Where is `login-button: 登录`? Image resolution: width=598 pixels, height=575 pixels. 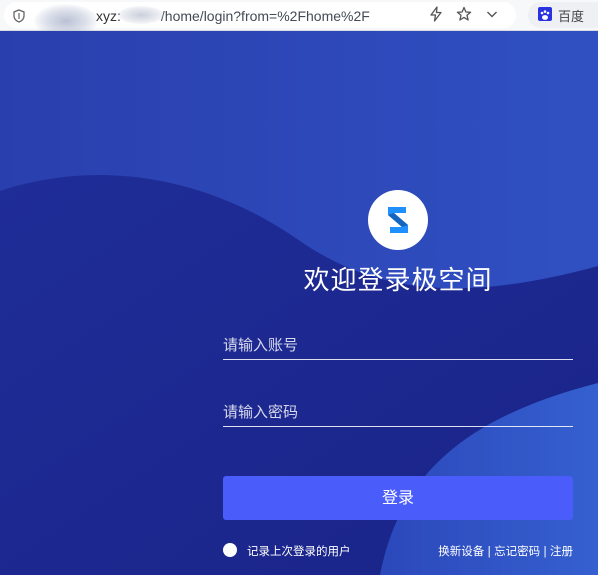 login-button: 登录 is located at coordinates (398, 498).